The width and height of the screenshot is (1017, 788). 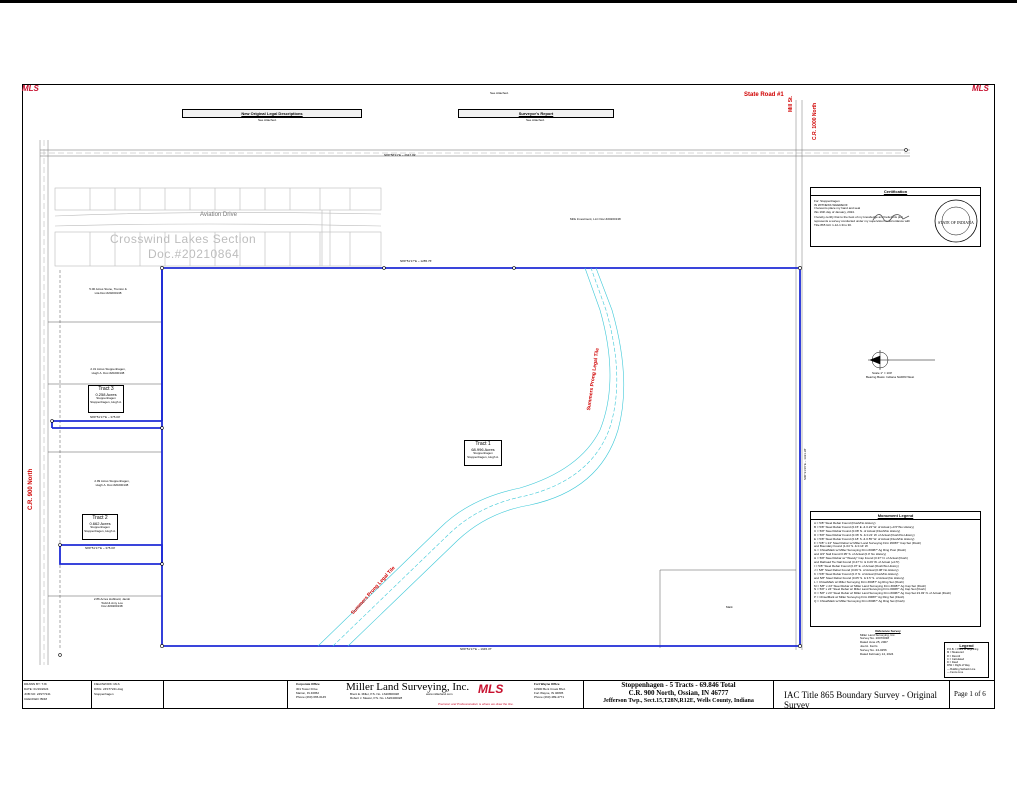 I want to click on small-legend-item: --- Fence Line, so click(x=955, y=673).